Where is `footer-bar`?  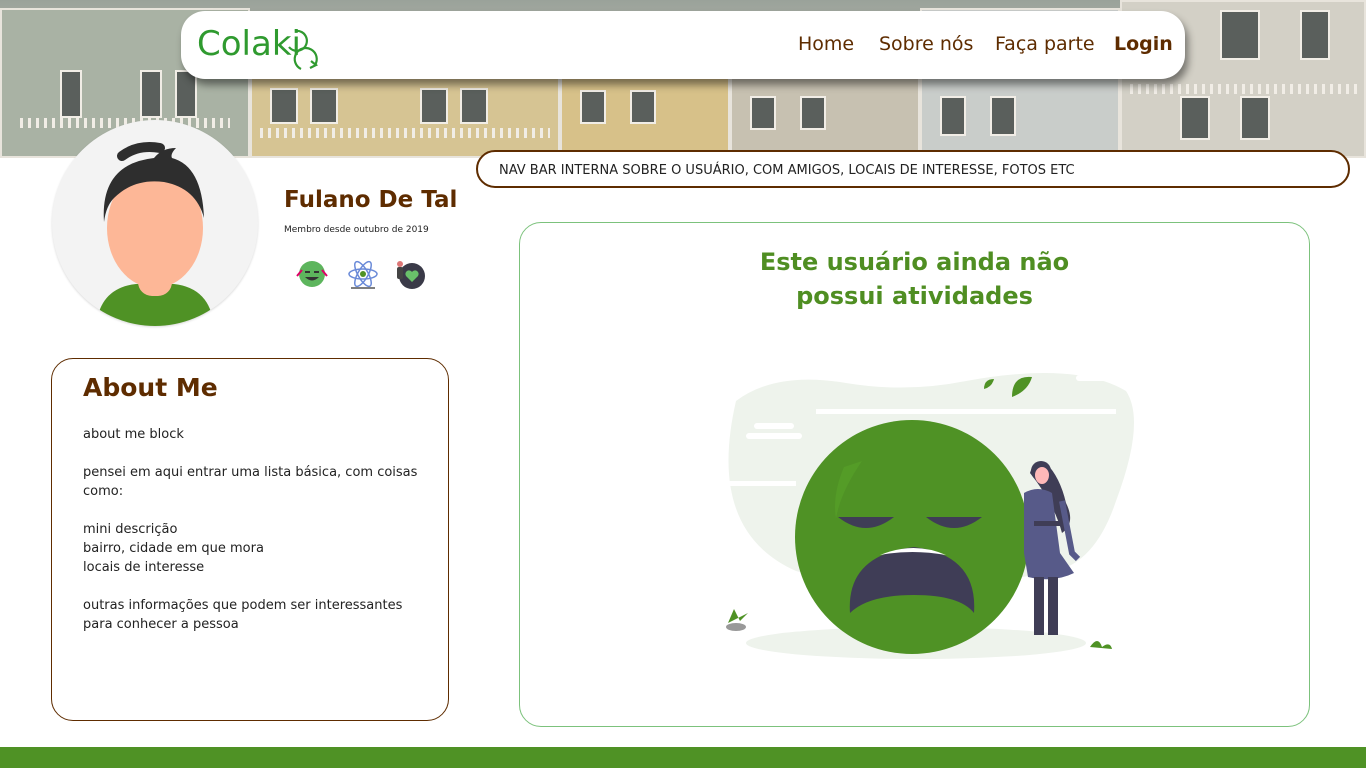
footer-bar is located at coordinates (683, 757).